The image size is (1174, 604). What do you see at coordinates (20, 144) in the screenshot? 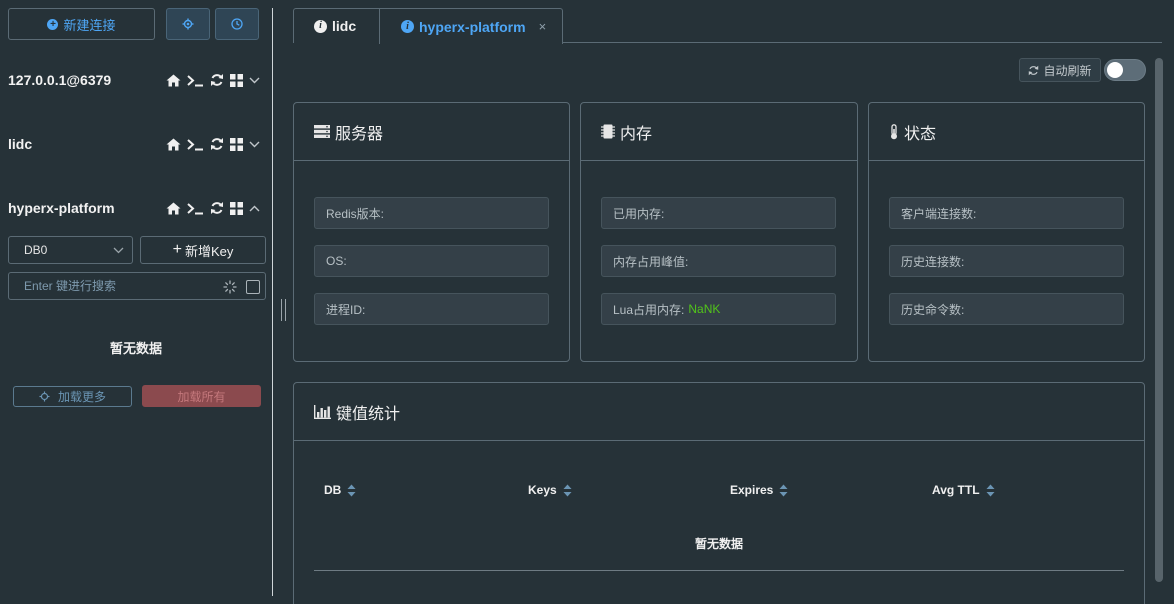
I see `connection-name: lidc` at bounding box center [20, 144].